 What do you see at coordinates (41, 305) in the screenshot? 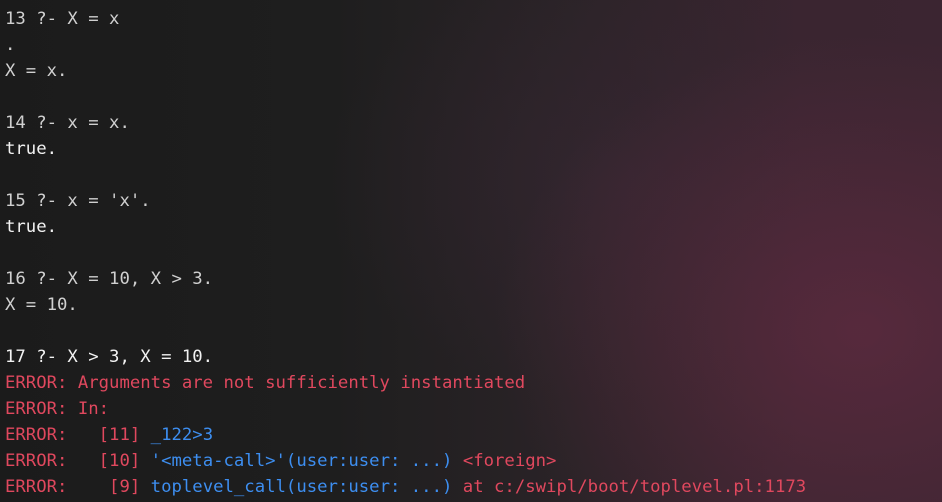
I see `output-line: X = 10.` at bounding box center [41, 305].